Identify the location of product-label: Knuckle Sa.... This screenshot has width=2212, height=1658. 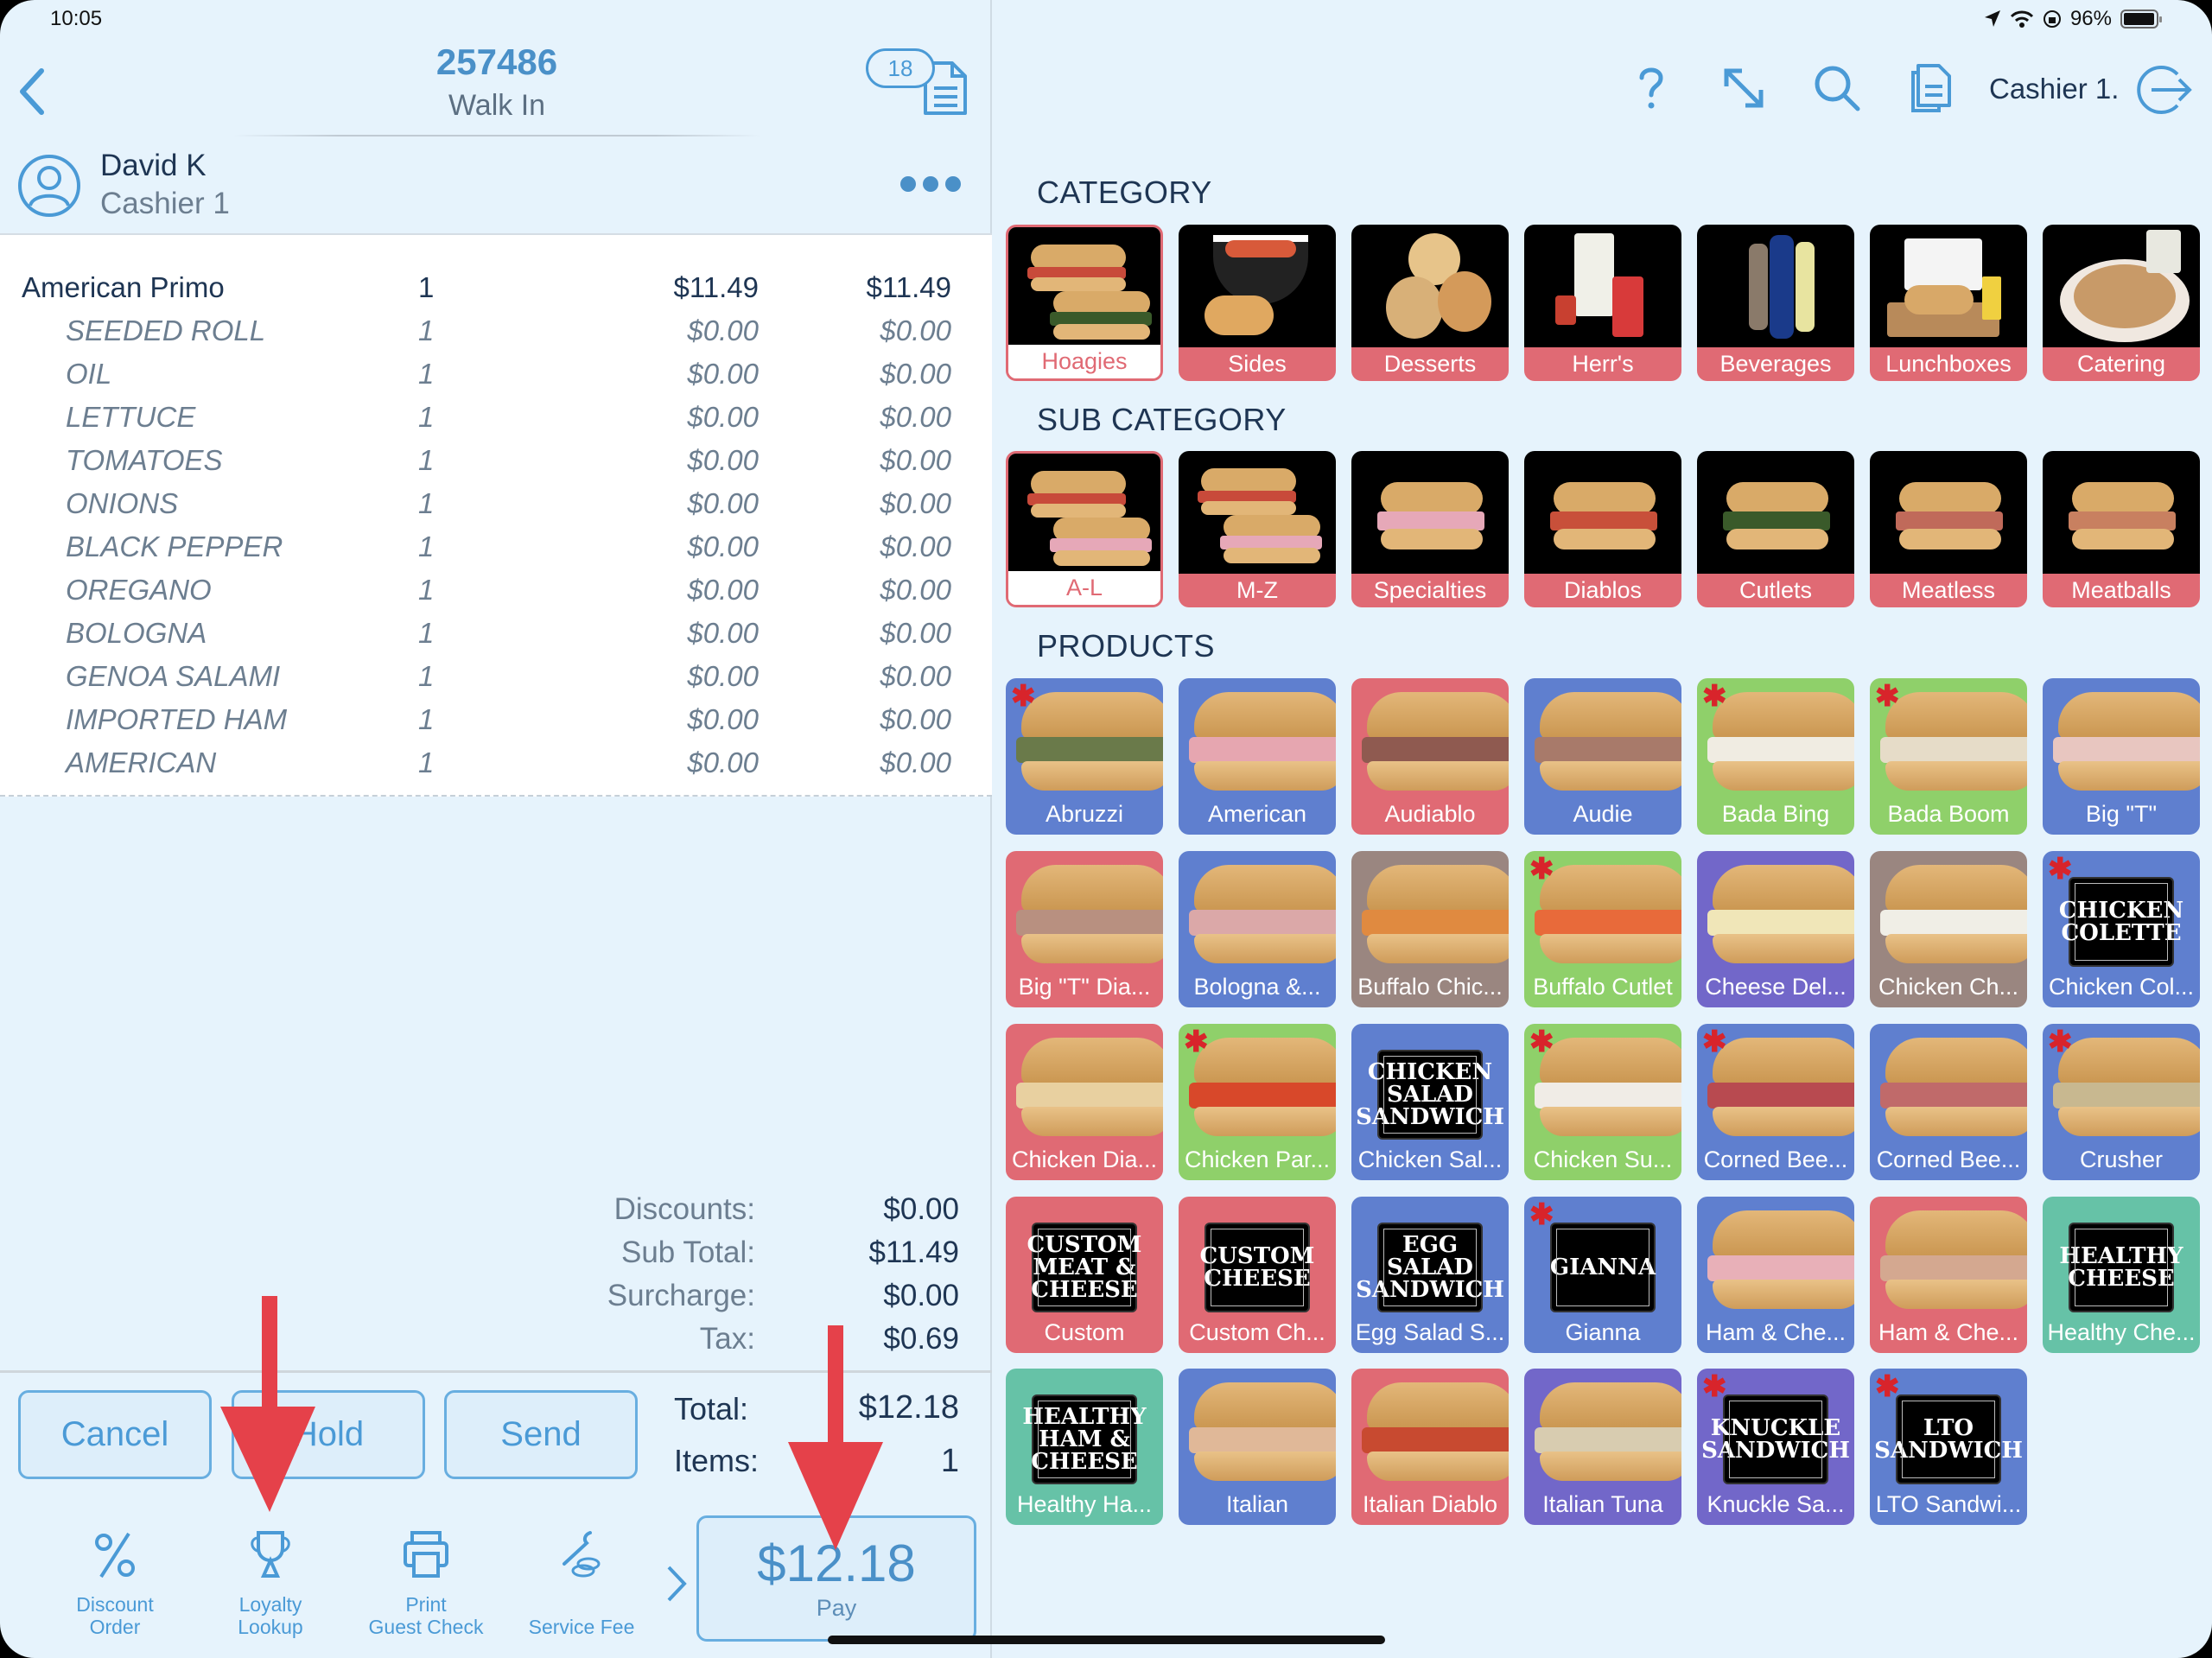
(1776, 1504).